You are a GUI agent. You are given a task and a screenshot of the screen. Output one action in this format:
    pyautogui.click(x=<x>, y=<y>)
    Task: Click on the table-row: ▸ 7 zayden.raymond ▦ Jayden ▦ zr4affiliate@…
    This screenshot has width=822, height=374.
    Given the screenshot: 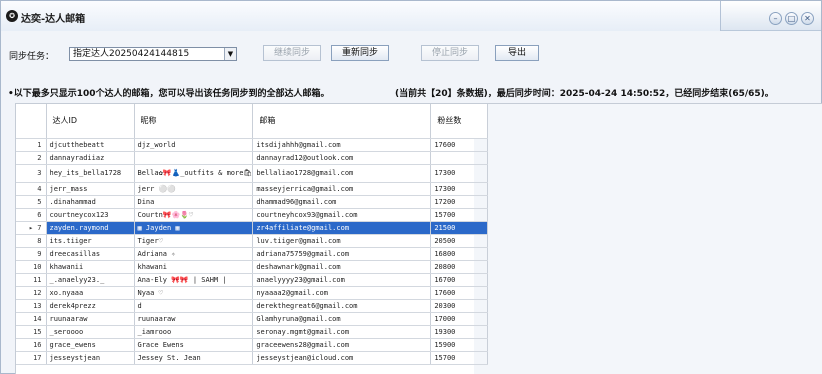 What is the action you would take?
    pyautogui.click(x=252, y=228)
    